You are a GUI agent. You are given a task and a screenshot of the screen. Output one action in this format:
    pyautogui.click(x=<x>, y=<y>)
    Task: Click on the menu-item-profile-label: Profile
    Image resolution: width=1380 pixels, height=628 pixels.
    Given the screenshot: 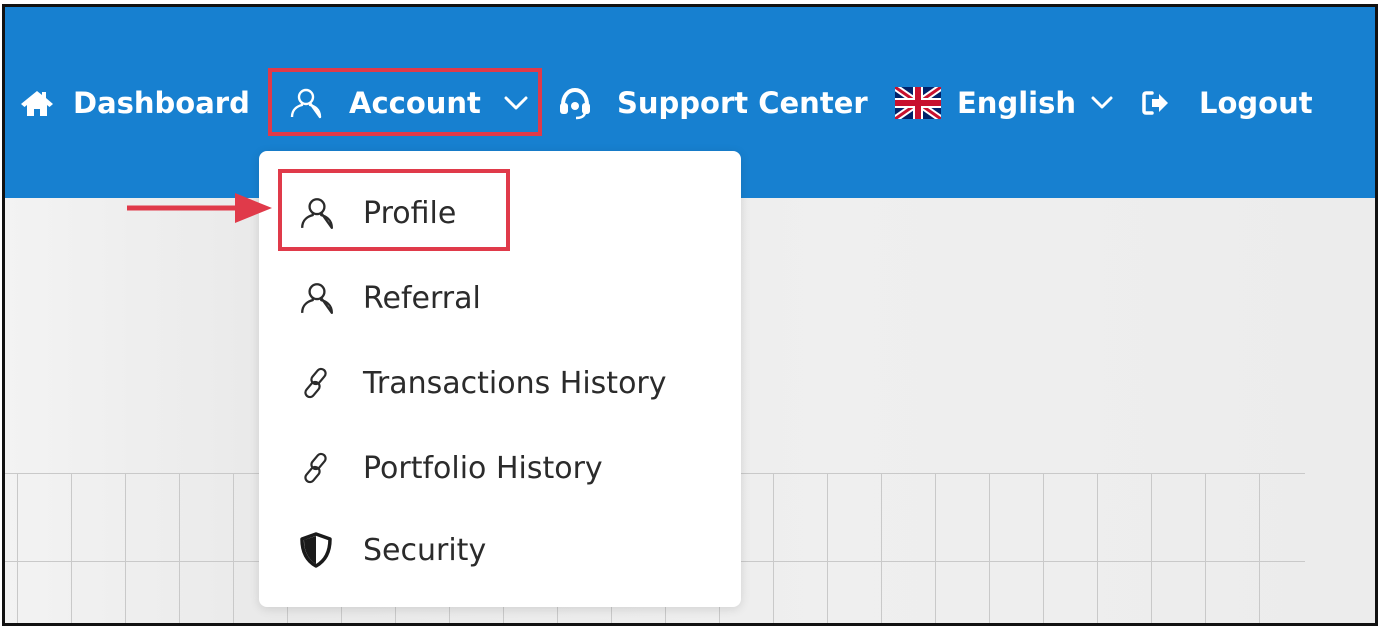 What is the action you would take?
    pyautogui.click(x=410, y=213)
    